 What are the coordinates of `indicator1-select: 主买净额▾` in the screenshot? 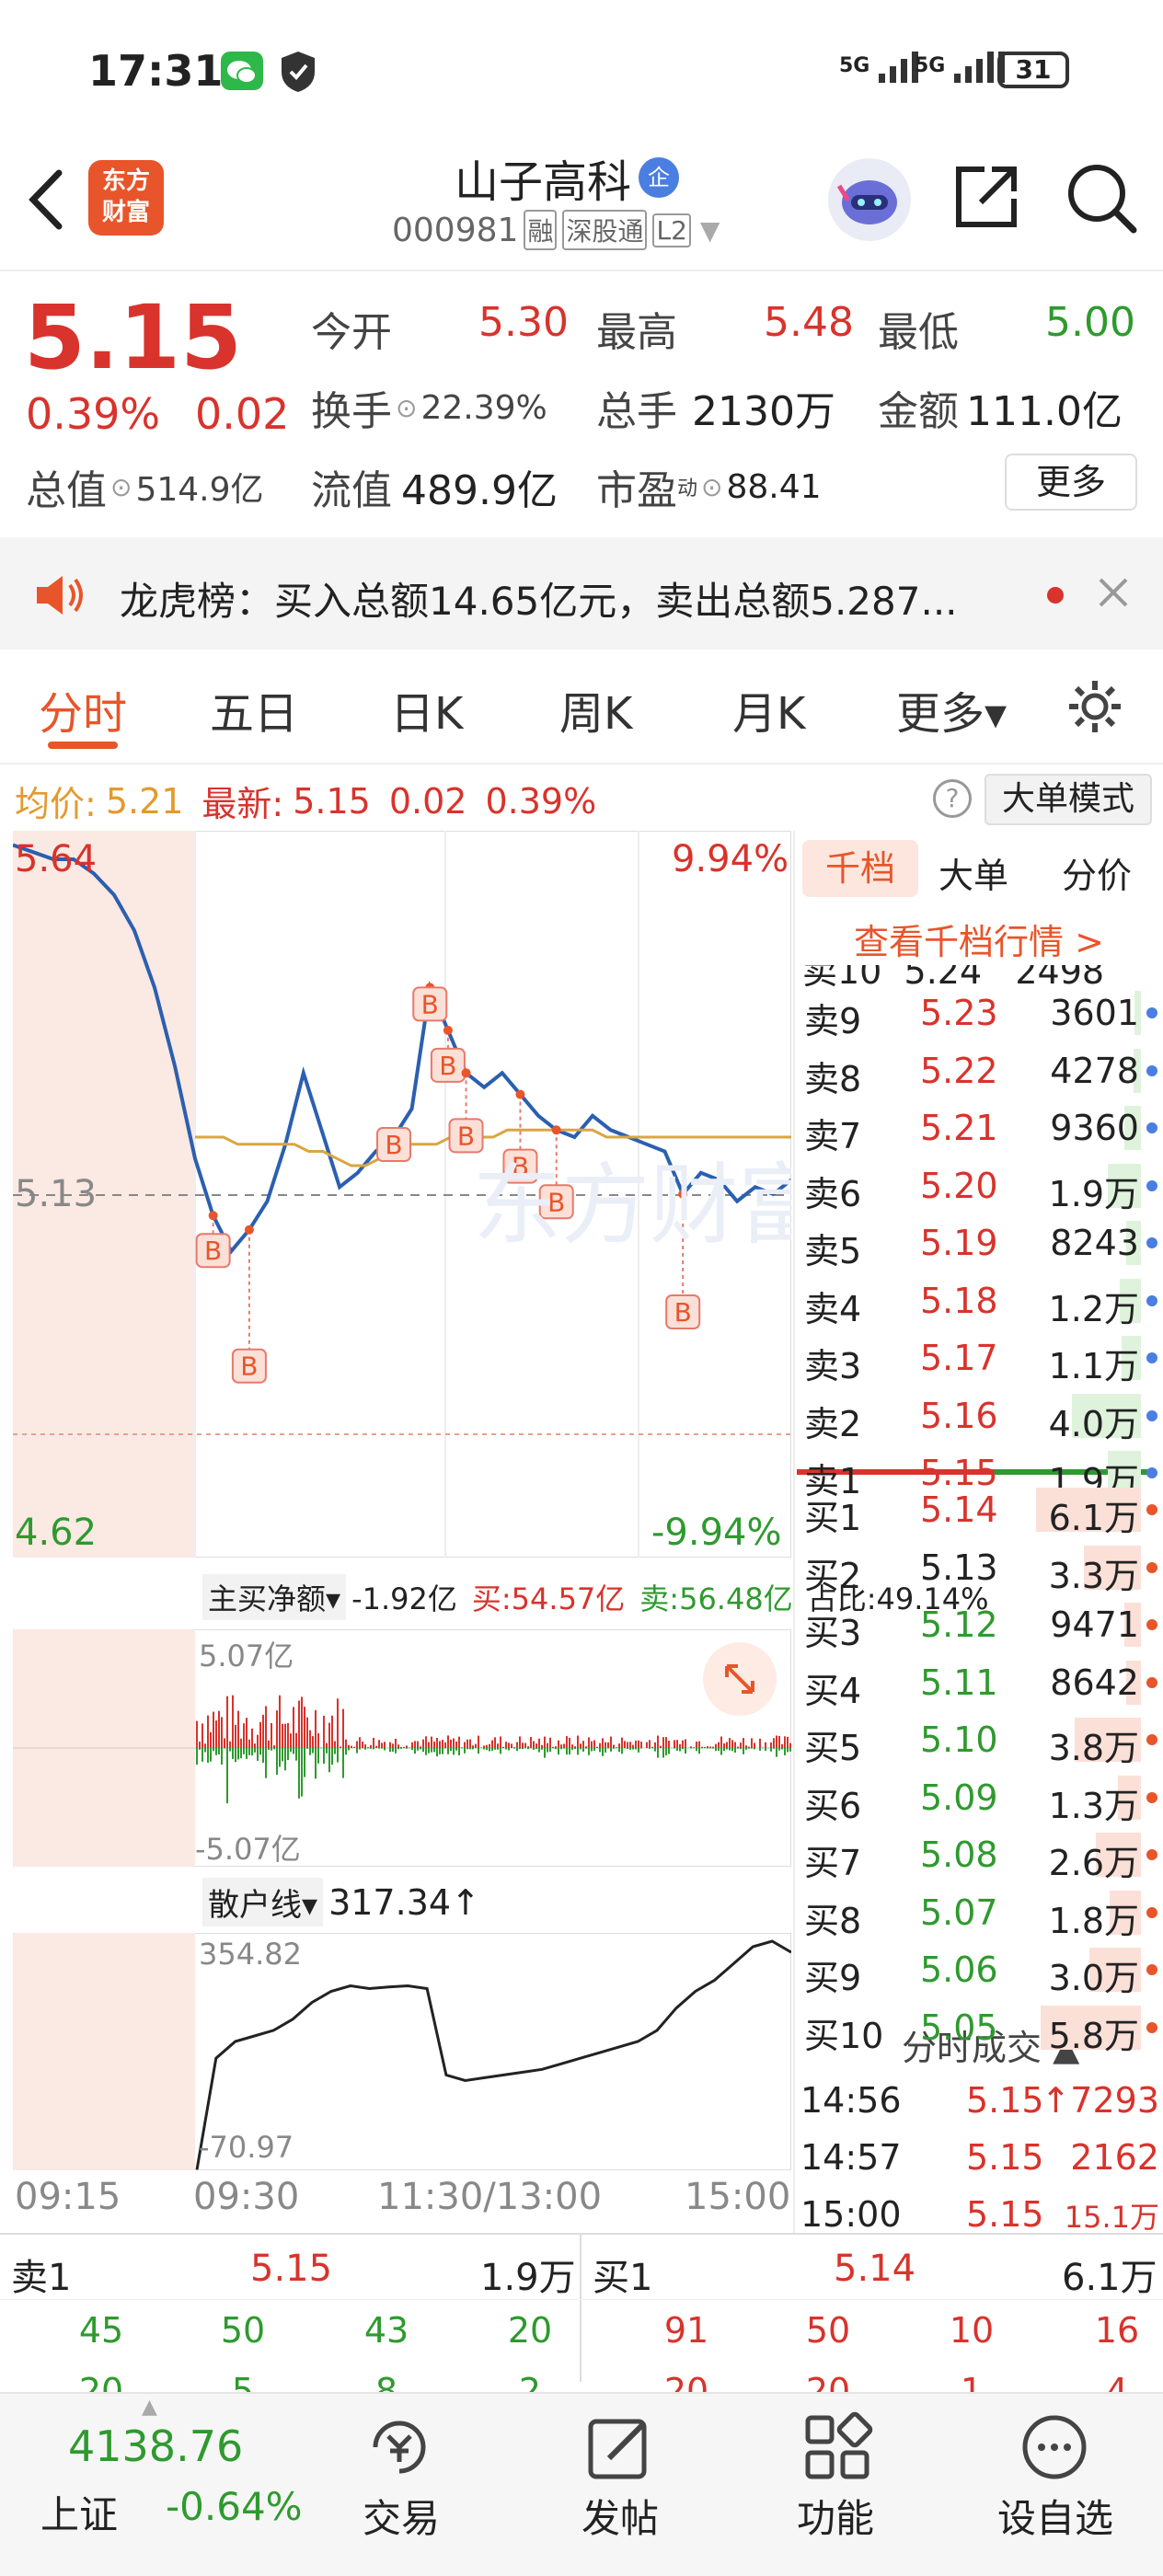 It's located at (274, 1597).